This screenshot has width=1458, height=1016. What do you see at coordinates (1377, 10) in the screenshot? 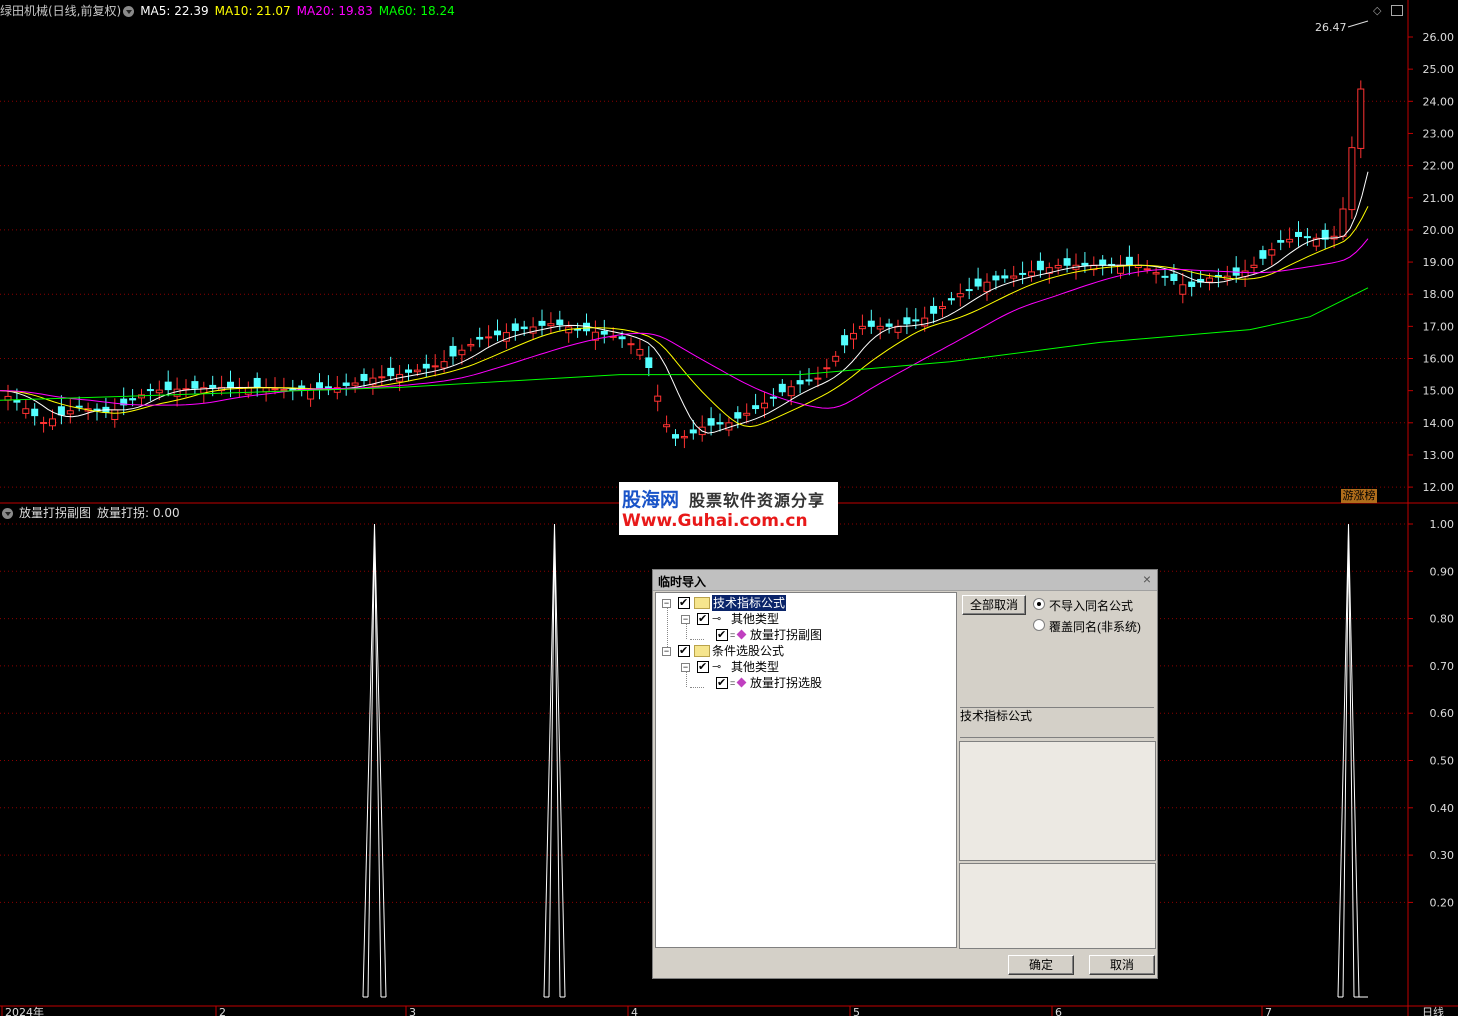
I see `diamond-icon: ◇` at bounding box center [1377, 10].